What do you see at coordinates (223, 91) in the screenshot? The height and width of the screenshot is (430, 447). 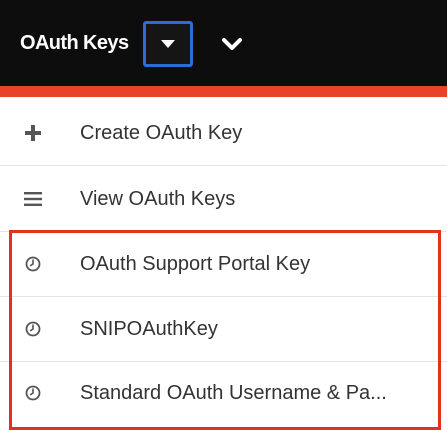 I see `module-accent-bar` at bounding box center [223, 91].